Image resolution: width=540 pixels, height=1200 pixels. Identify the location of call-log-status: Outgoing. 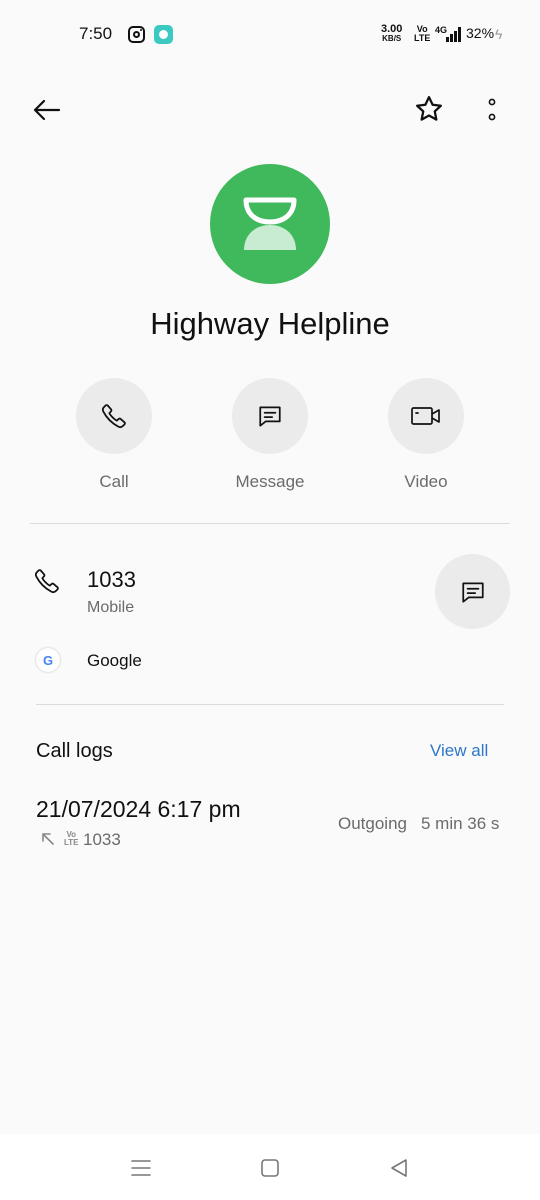
(372, 823).